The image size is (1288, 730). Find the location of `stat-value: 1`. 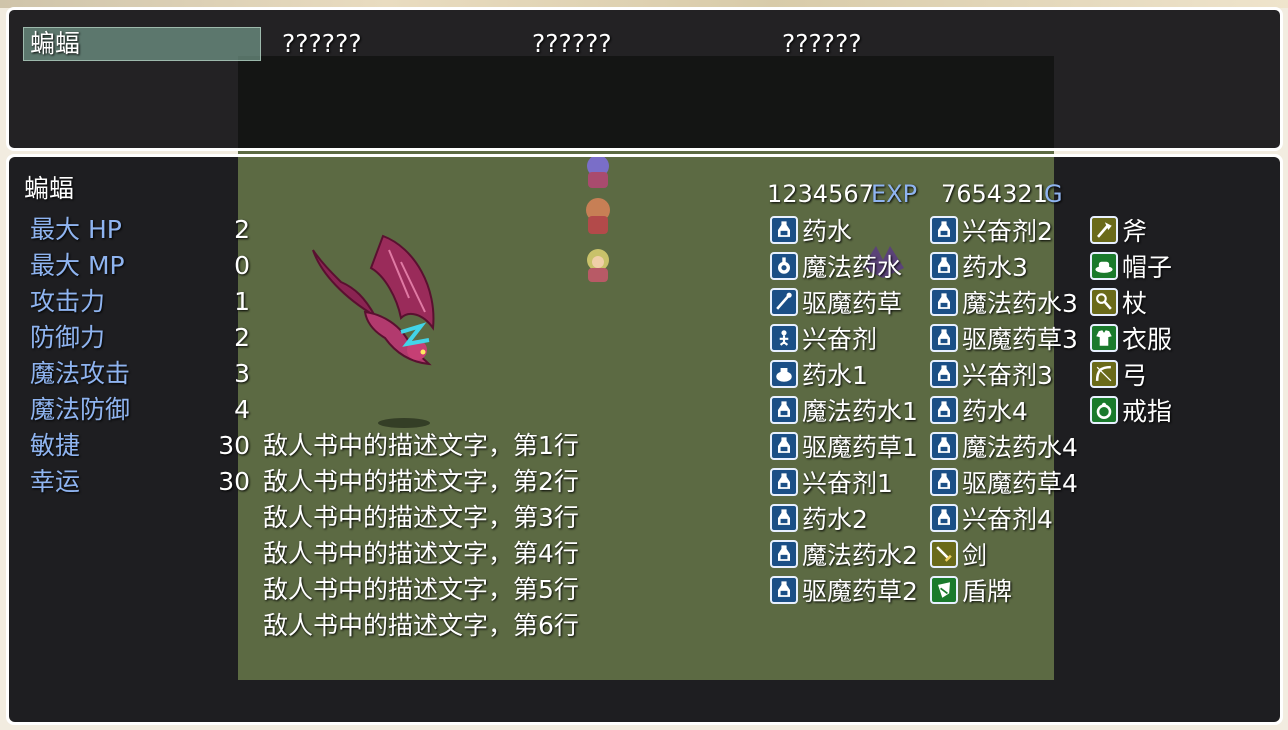

stat-value: 1 is located at coordinates (242, 301).